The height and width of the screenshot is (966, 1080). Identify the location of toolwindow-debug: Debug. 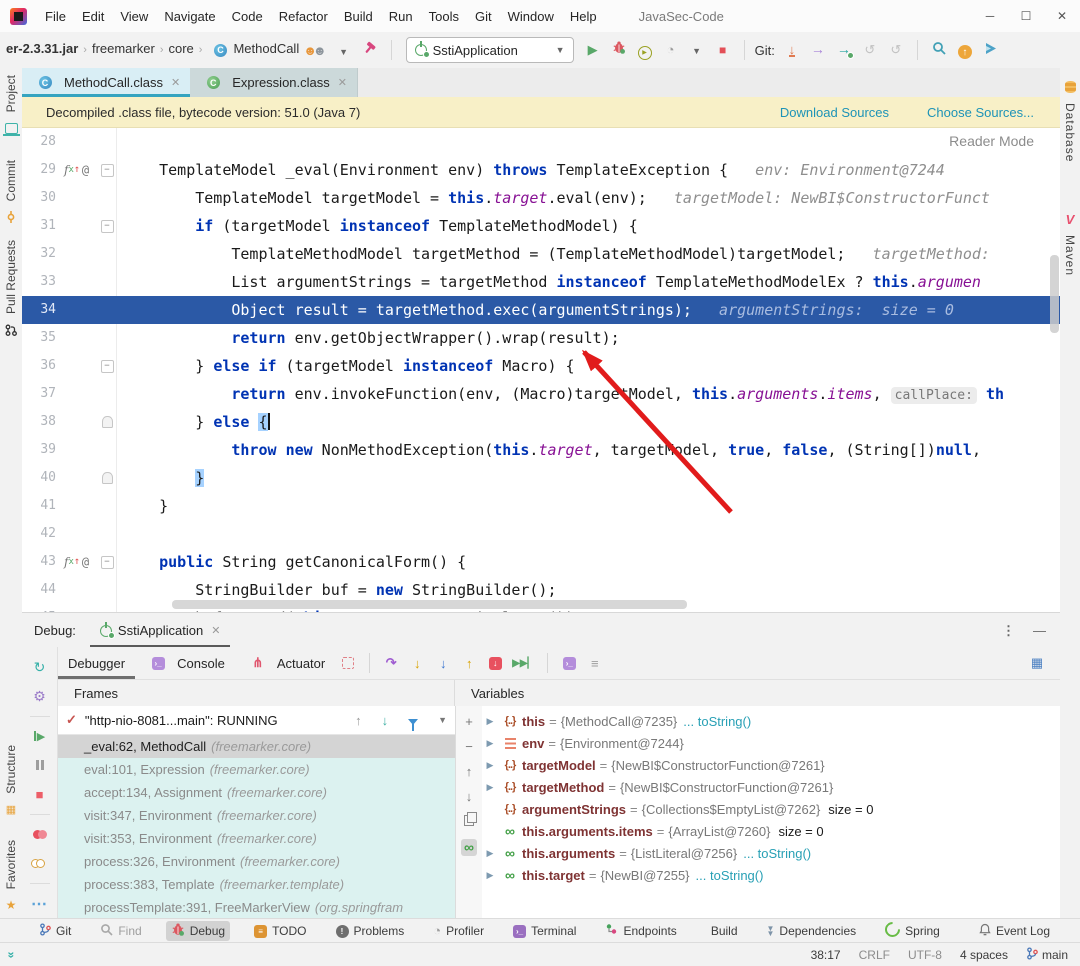
(198, 930).